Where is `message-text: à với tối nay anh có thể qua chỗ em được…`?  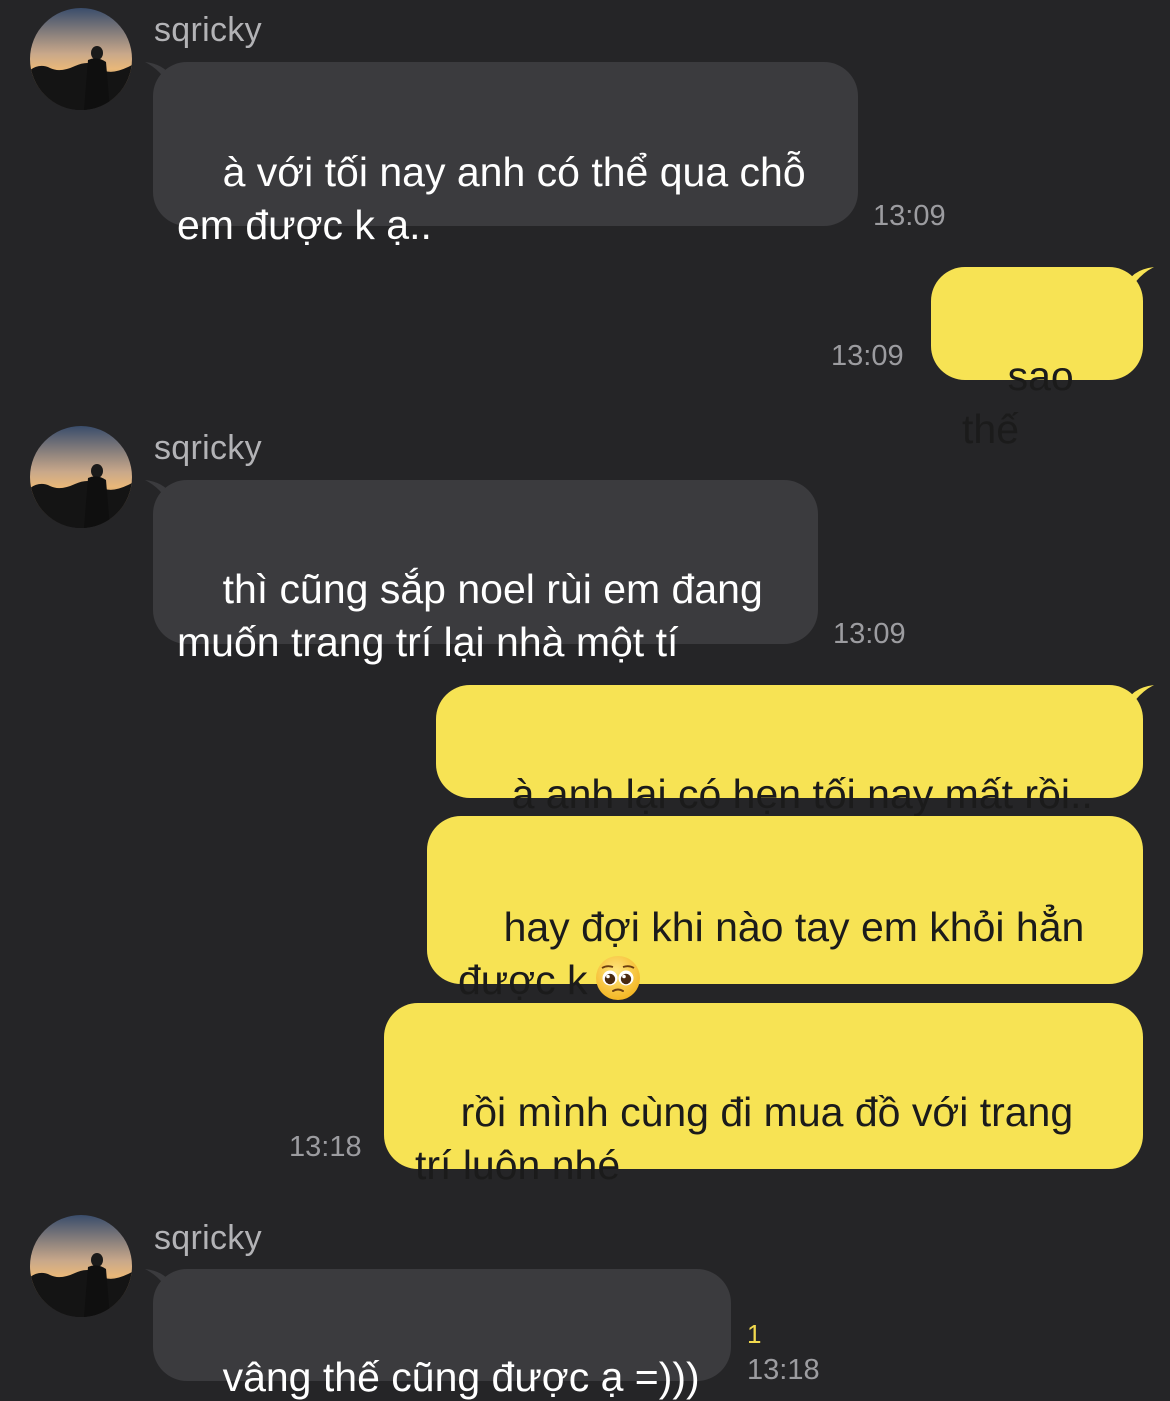
message-text: à với tối nay anh có thể qua chỗ em được… is located at coordinates (491, 198).